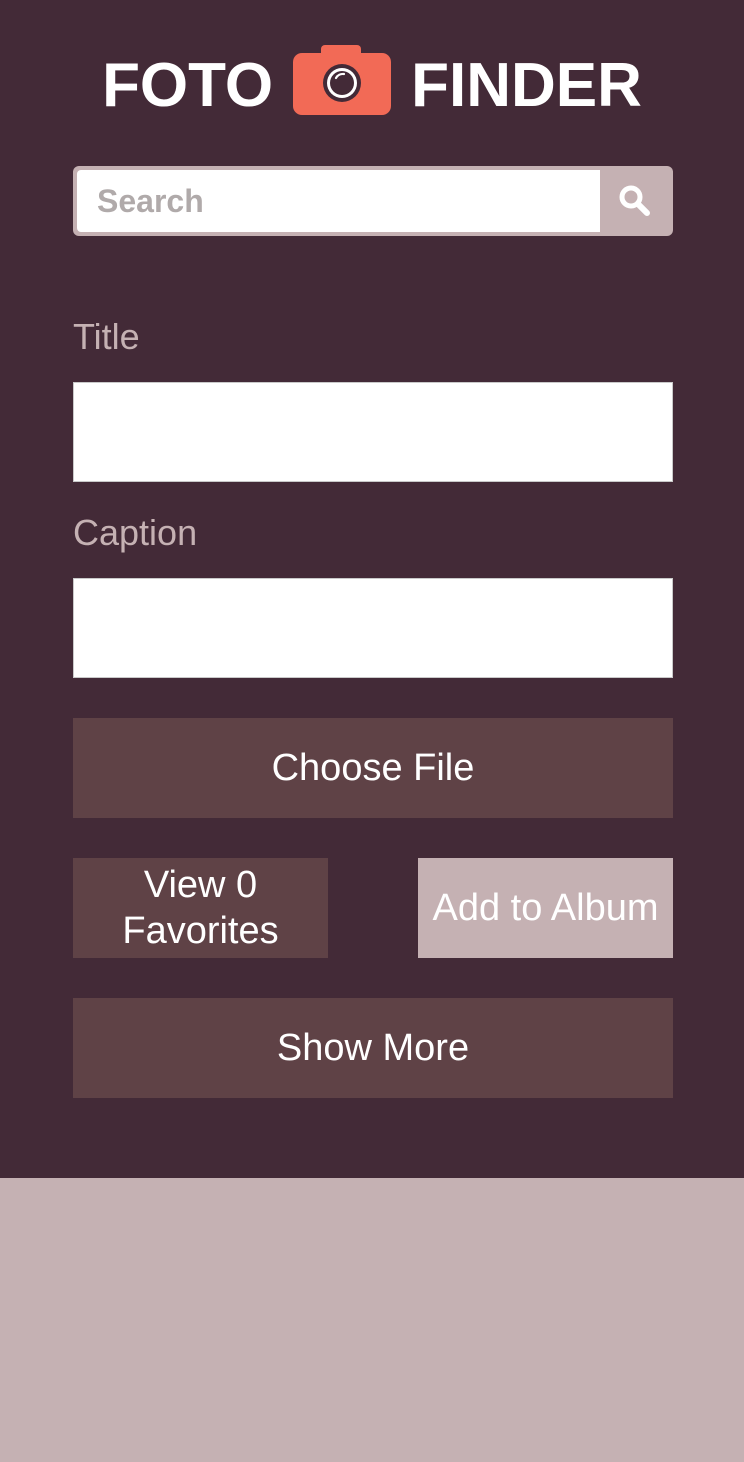 This screenshot has height=1462, width=744. I want to click on title-input, so click(373, 432).